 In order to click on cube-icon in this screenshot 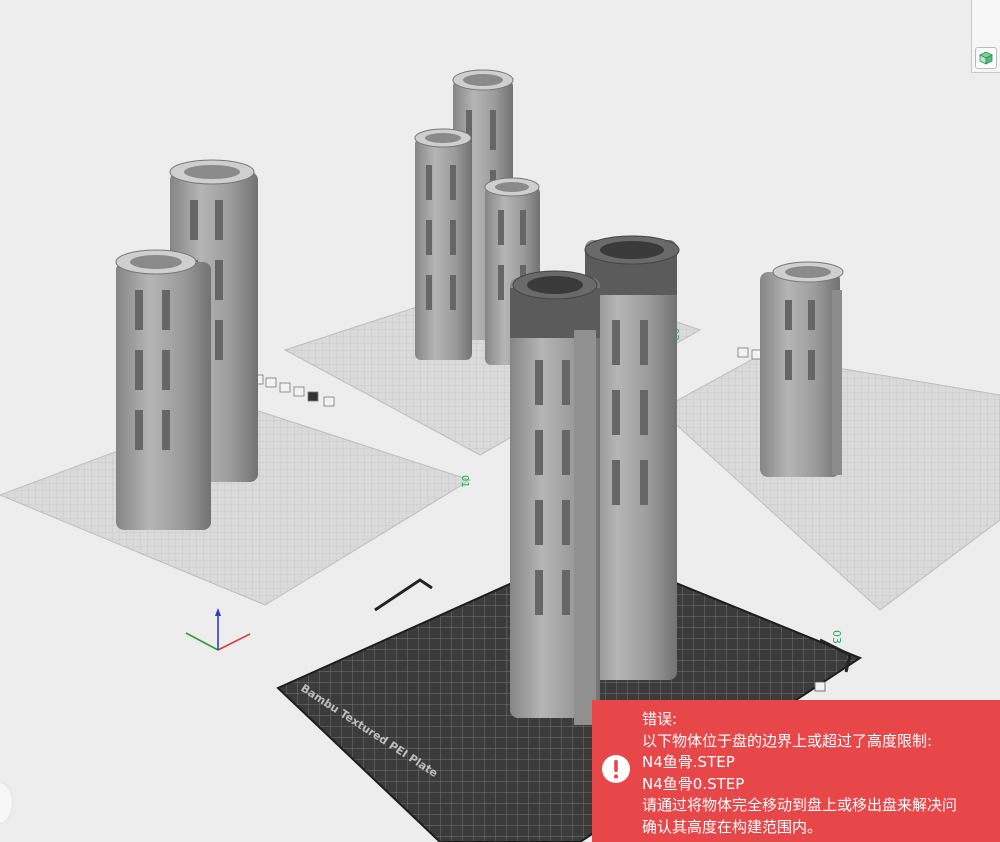, I will do `click(986, 58)`.